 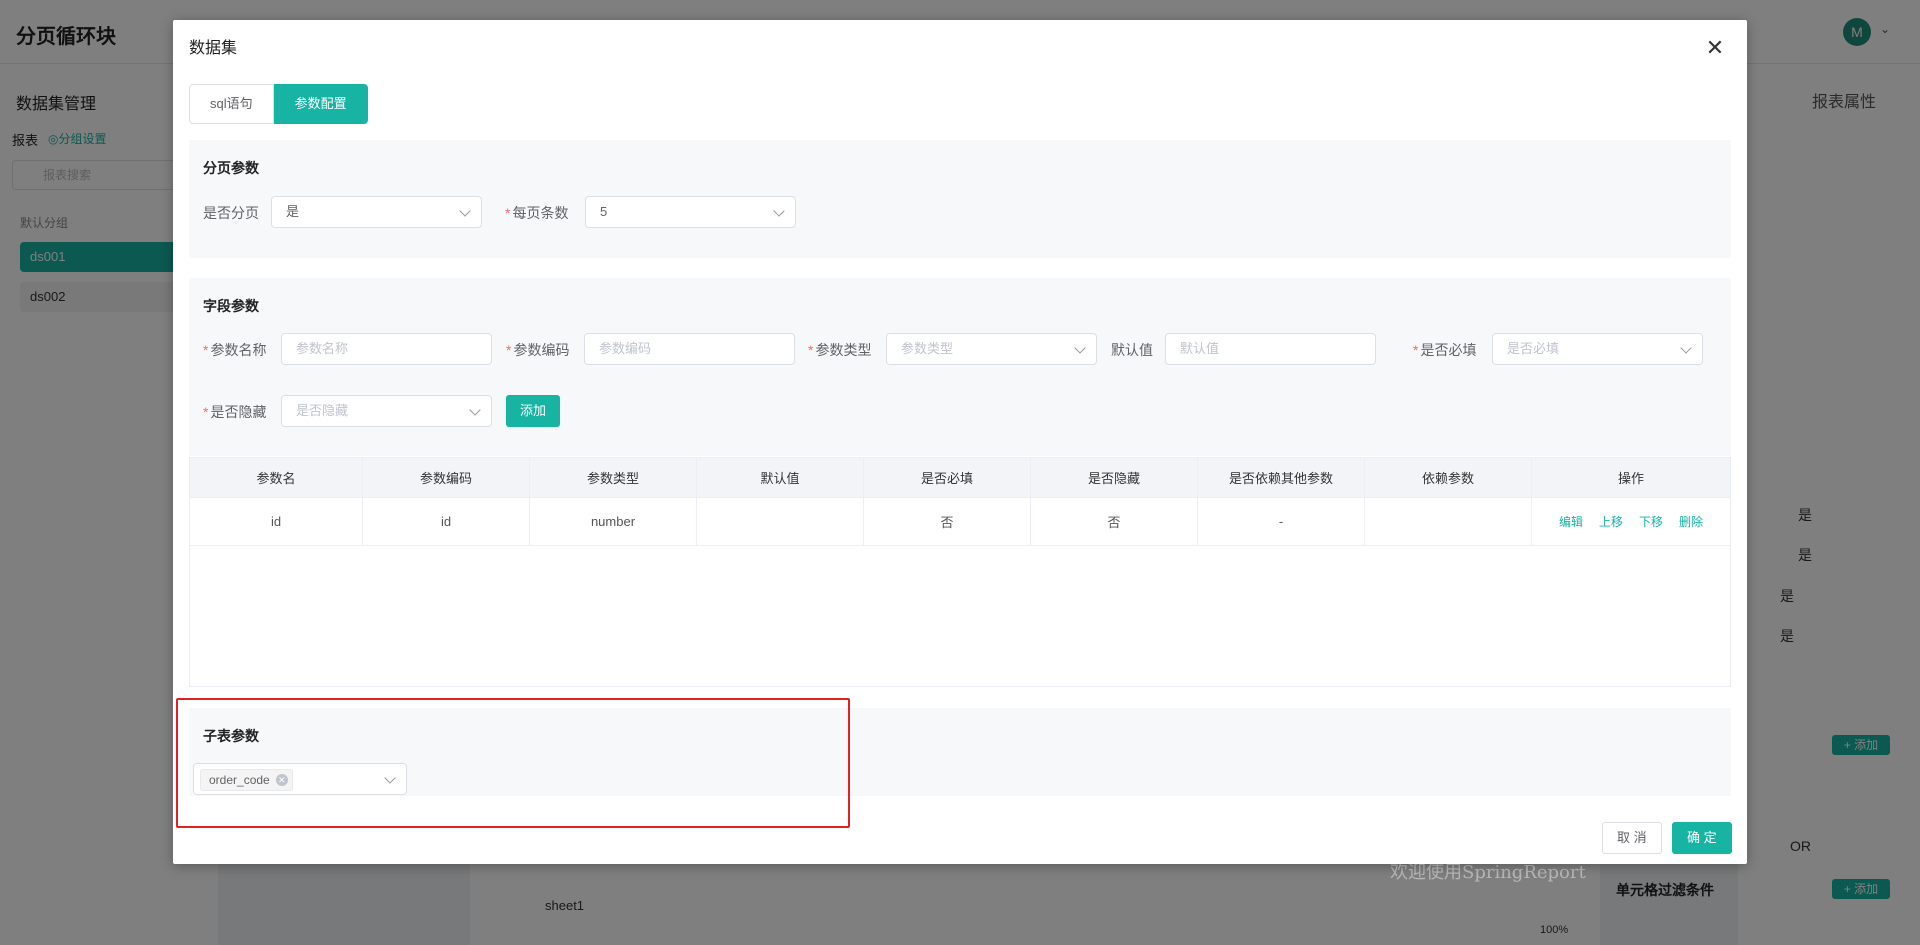 I want to click on cancel-button: 取 消, so click(x=1632, y=838).